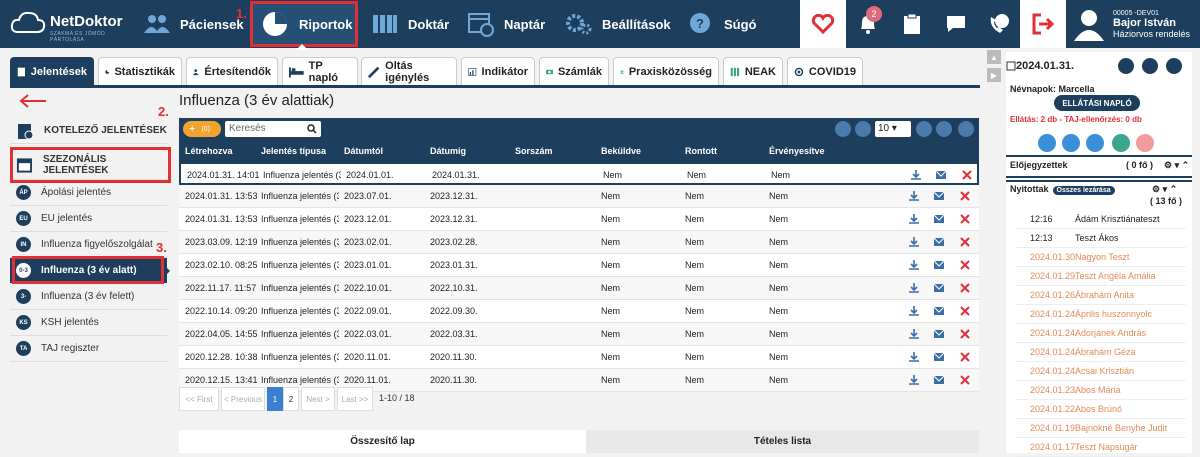 This screenshot has width=1200, height=457. What do you see at coordinates (1043, 24) in the screenshot?
I see `logout-button` at bounding box center [1043, 24].